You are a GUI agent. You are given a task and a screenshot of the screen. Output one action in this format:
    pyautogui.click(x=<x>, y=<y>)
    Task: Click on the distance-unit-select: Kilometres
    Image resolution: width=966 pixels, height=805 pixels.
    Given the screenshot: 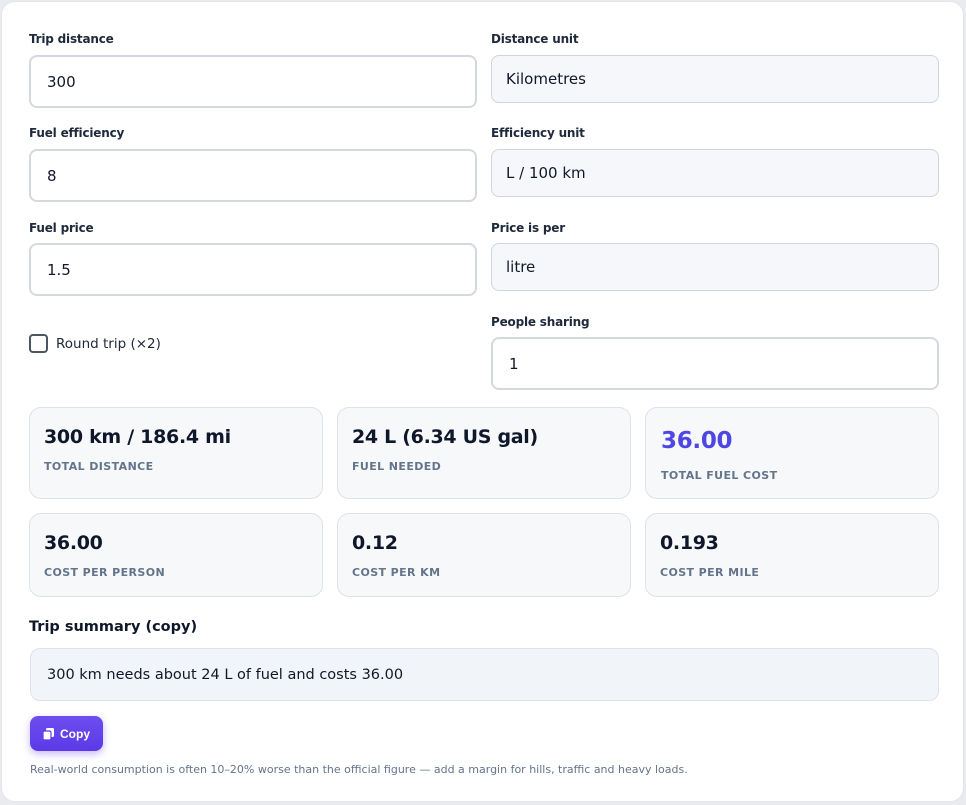 What is the action you would take?
    pyautogui.click(x=715, y=79)
    